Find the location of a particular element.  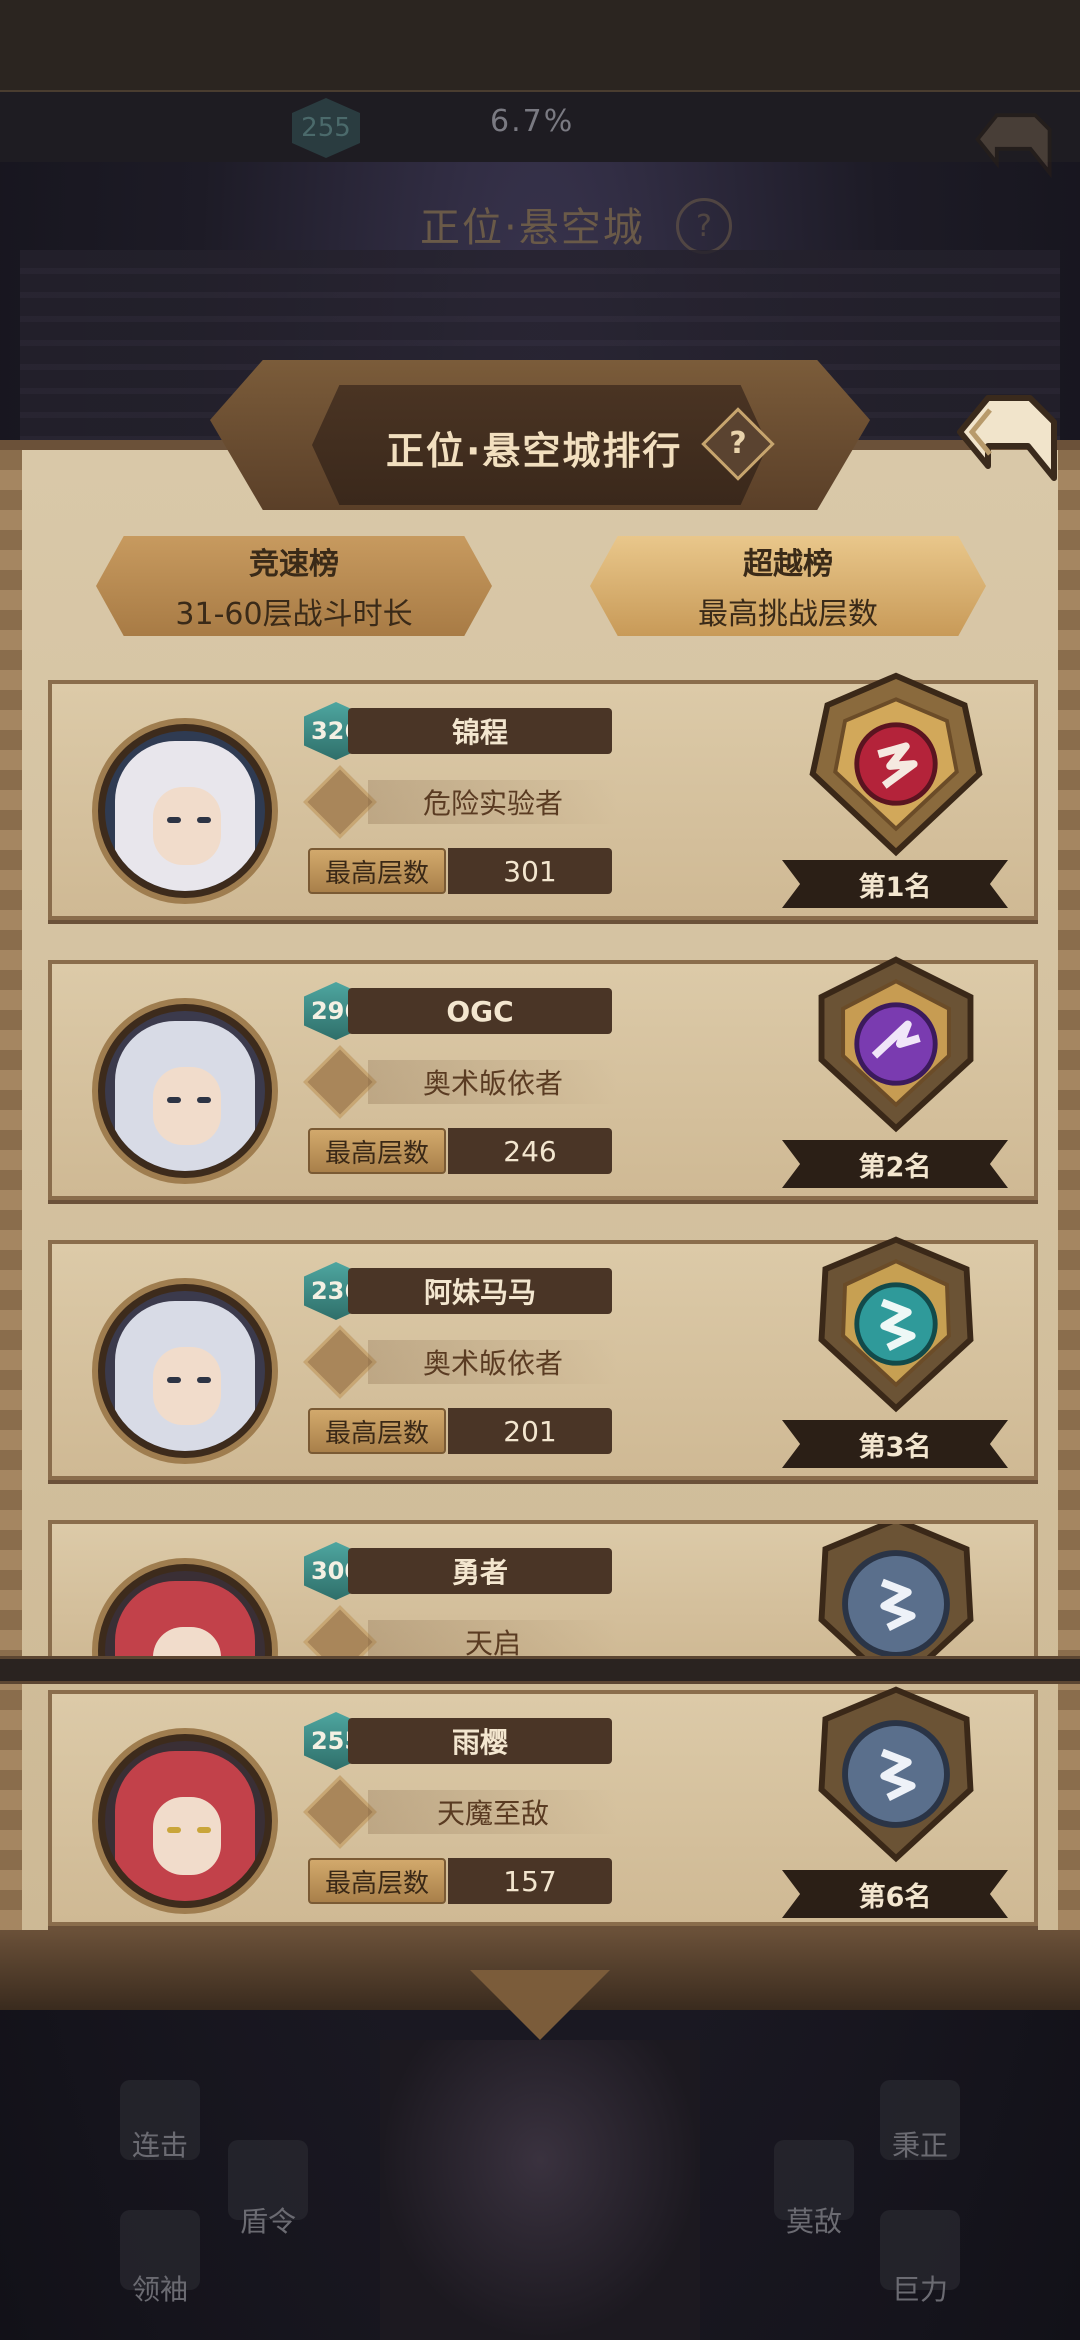

player-name: 雨樱 is located at coordinates (480, 1741).